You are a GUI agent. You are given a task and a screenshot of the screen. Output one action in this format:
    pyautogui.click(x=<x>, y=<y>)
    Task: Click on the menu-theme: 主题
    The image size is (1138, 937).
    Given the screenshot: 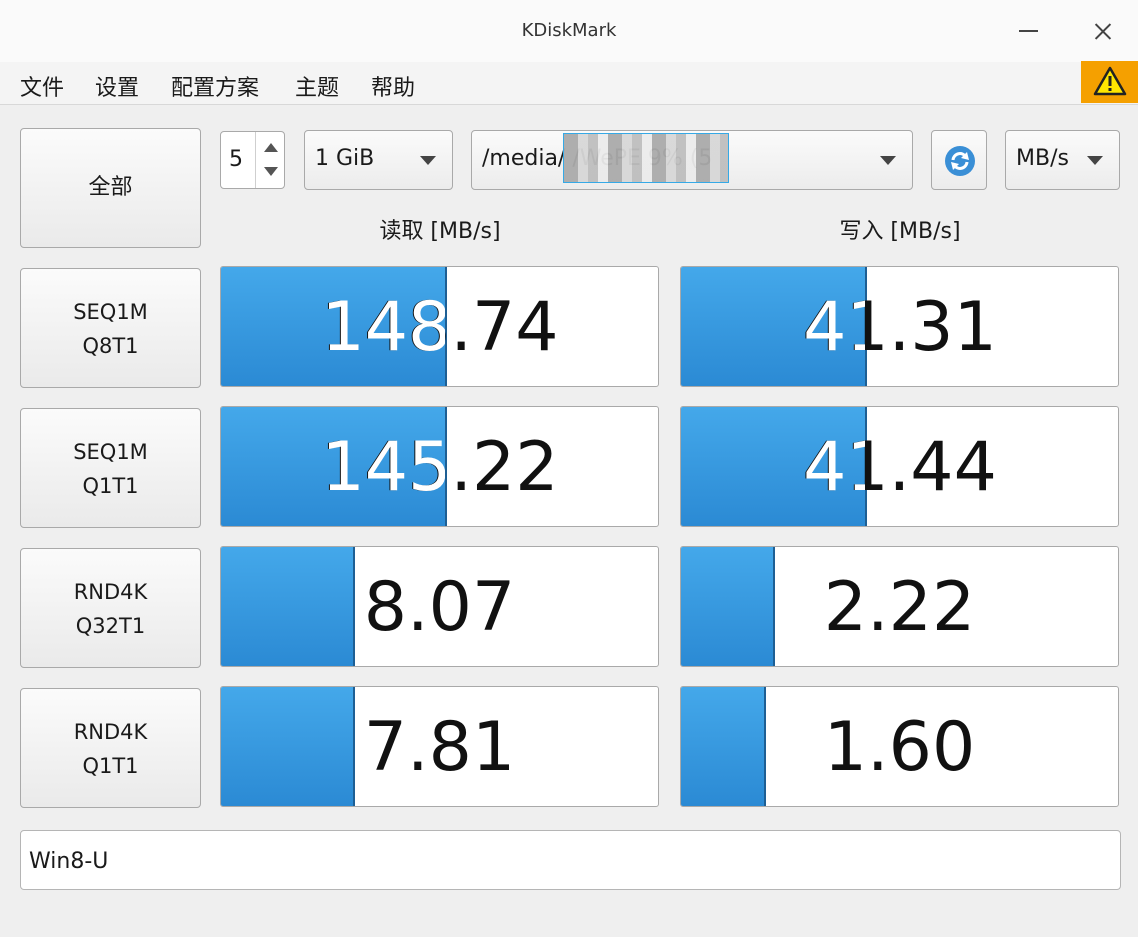 What is the action you would take?
    pyautogui.click(x=317, y=86)
    